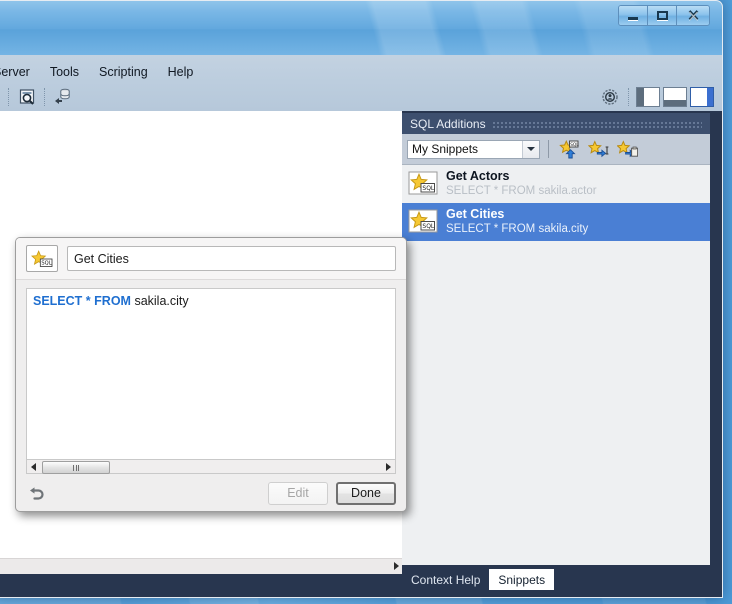  What do you see at coordinates (201, 566) in the screenshot?
I see `editor-horizontal-scrollbar` at bounding box center [201, 566].